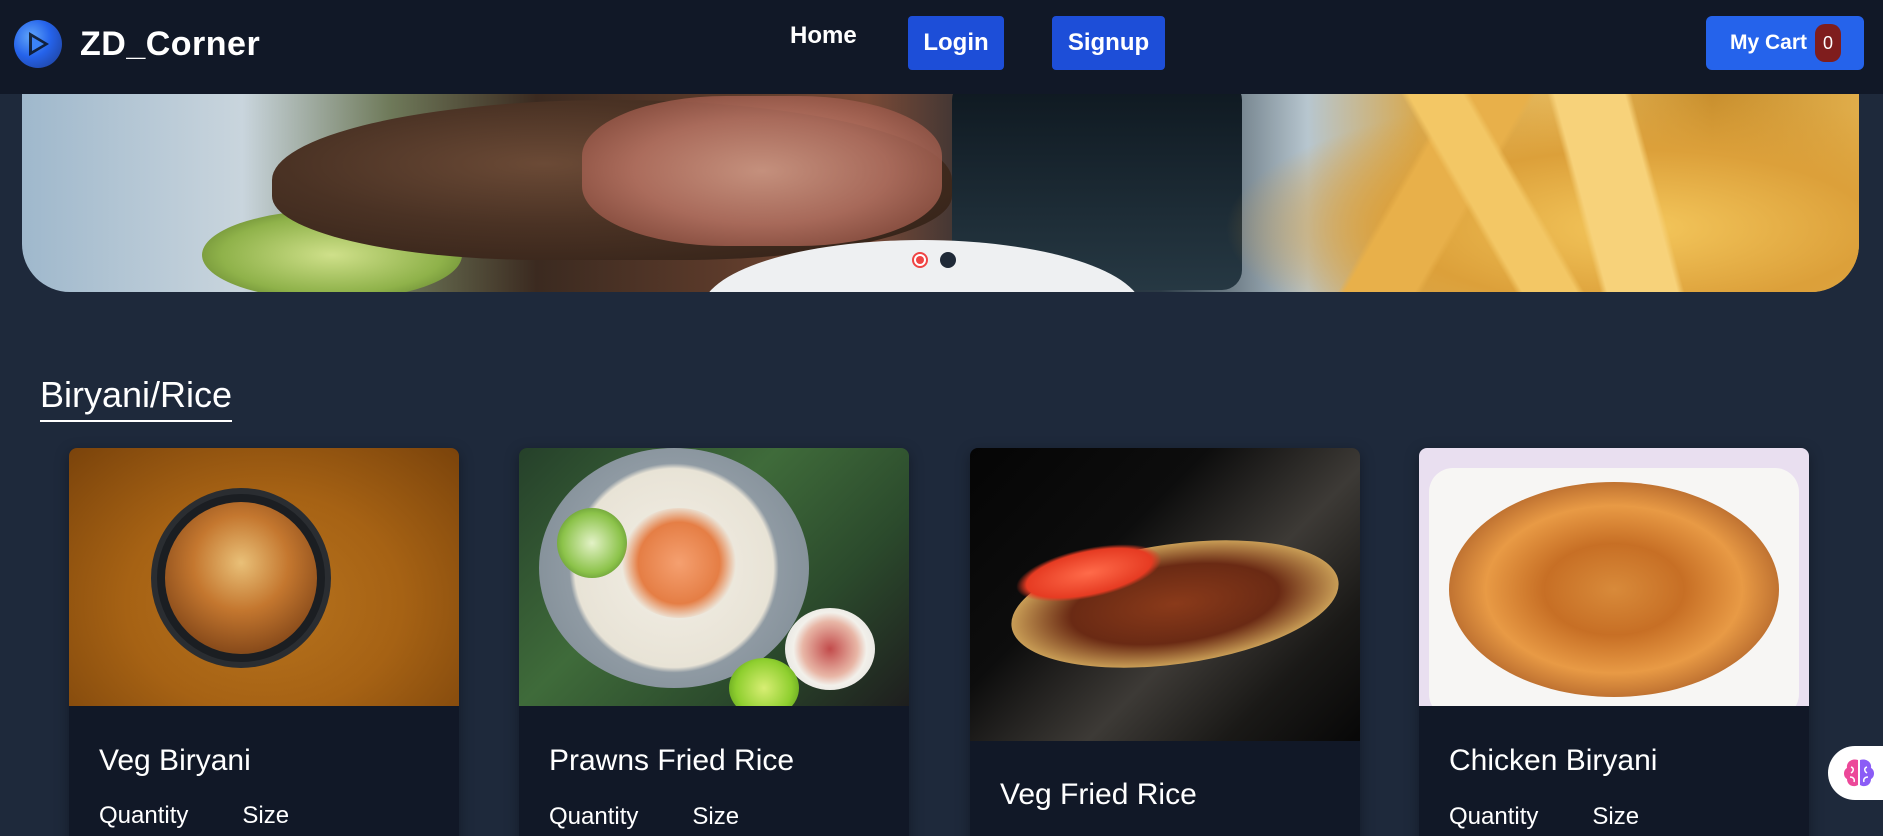  What do you see at coordinates (1553, 760) in the screenshot?
I see `product-name: Chicken Biryani` at bounding box center [1553, 760].